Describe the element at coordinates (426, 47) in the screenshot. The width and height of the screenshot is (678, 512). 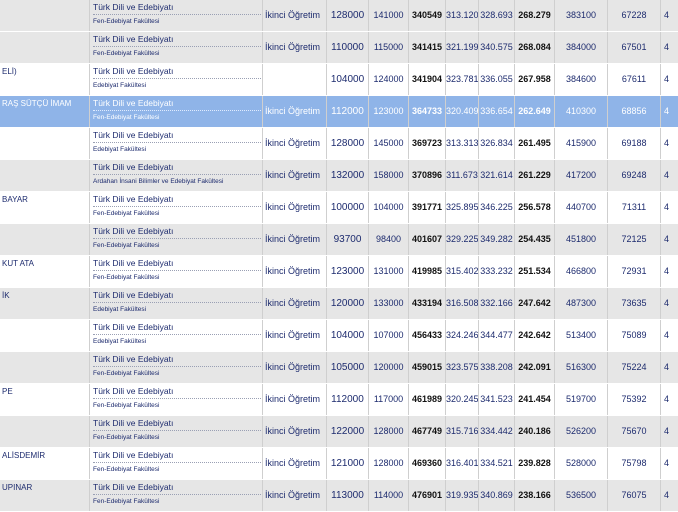
I see `success-rank-cell: 341415` at that location.